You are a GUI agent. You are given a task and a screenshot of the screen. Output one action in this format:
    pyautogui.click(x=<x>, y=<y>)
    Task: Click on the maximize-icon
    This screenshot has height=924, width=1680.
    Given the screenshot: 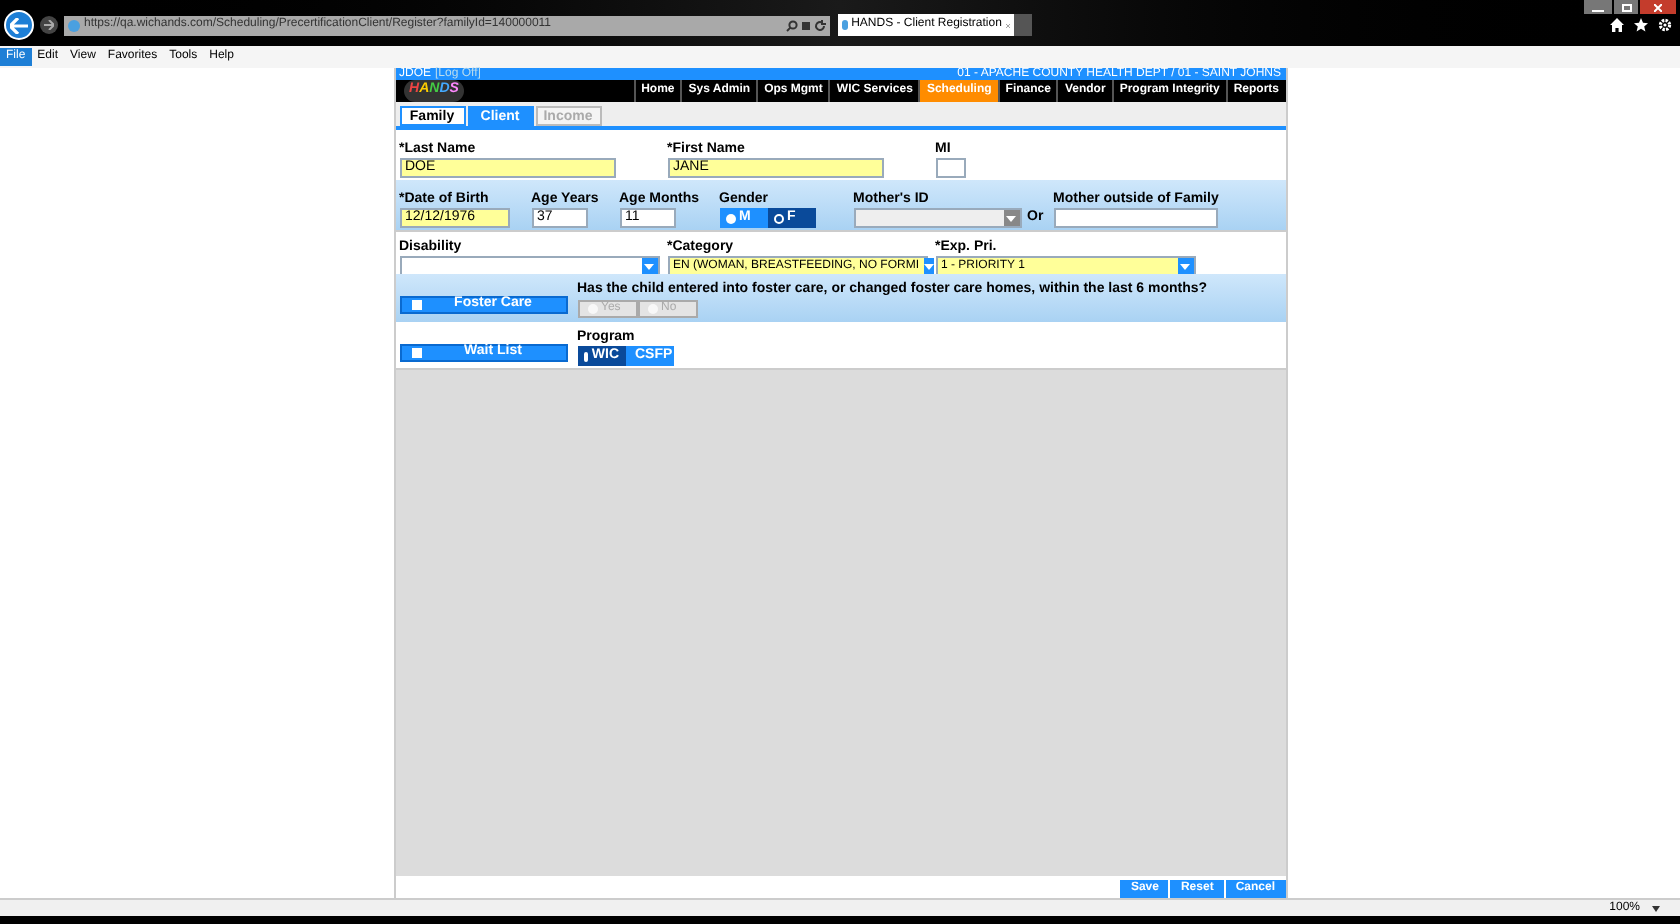 What is the action you would take?
    pyautogui.click(x=1626, y=7)
    